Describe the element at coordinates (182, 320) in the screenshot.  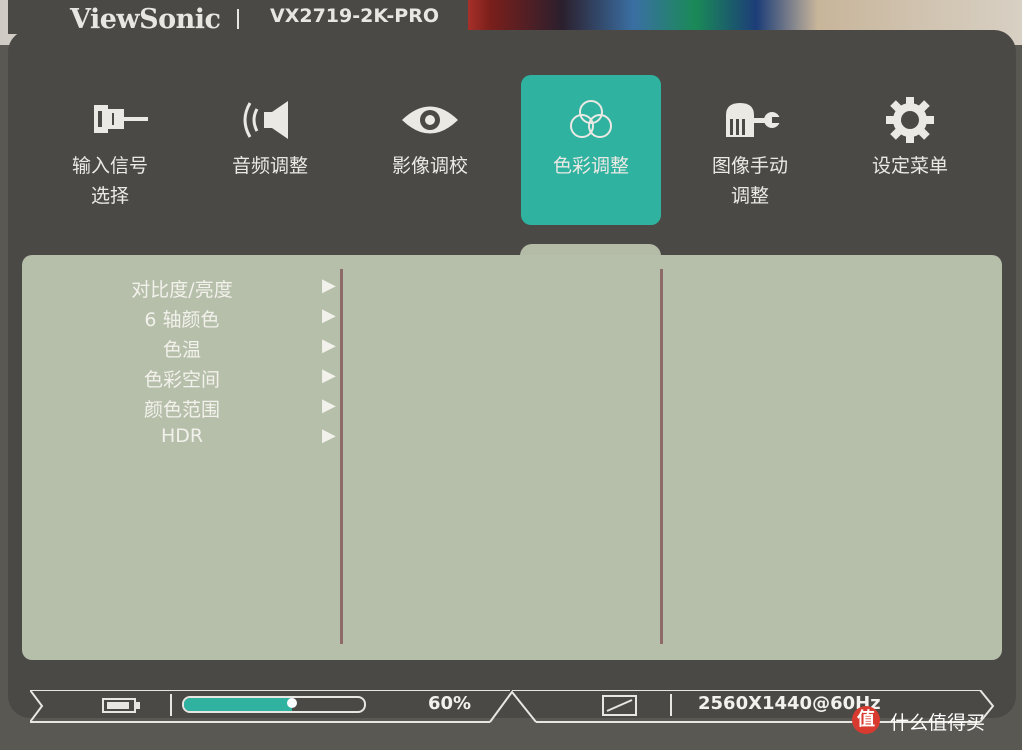
I see `menu-item-label: 6 轴颜色` at that location.